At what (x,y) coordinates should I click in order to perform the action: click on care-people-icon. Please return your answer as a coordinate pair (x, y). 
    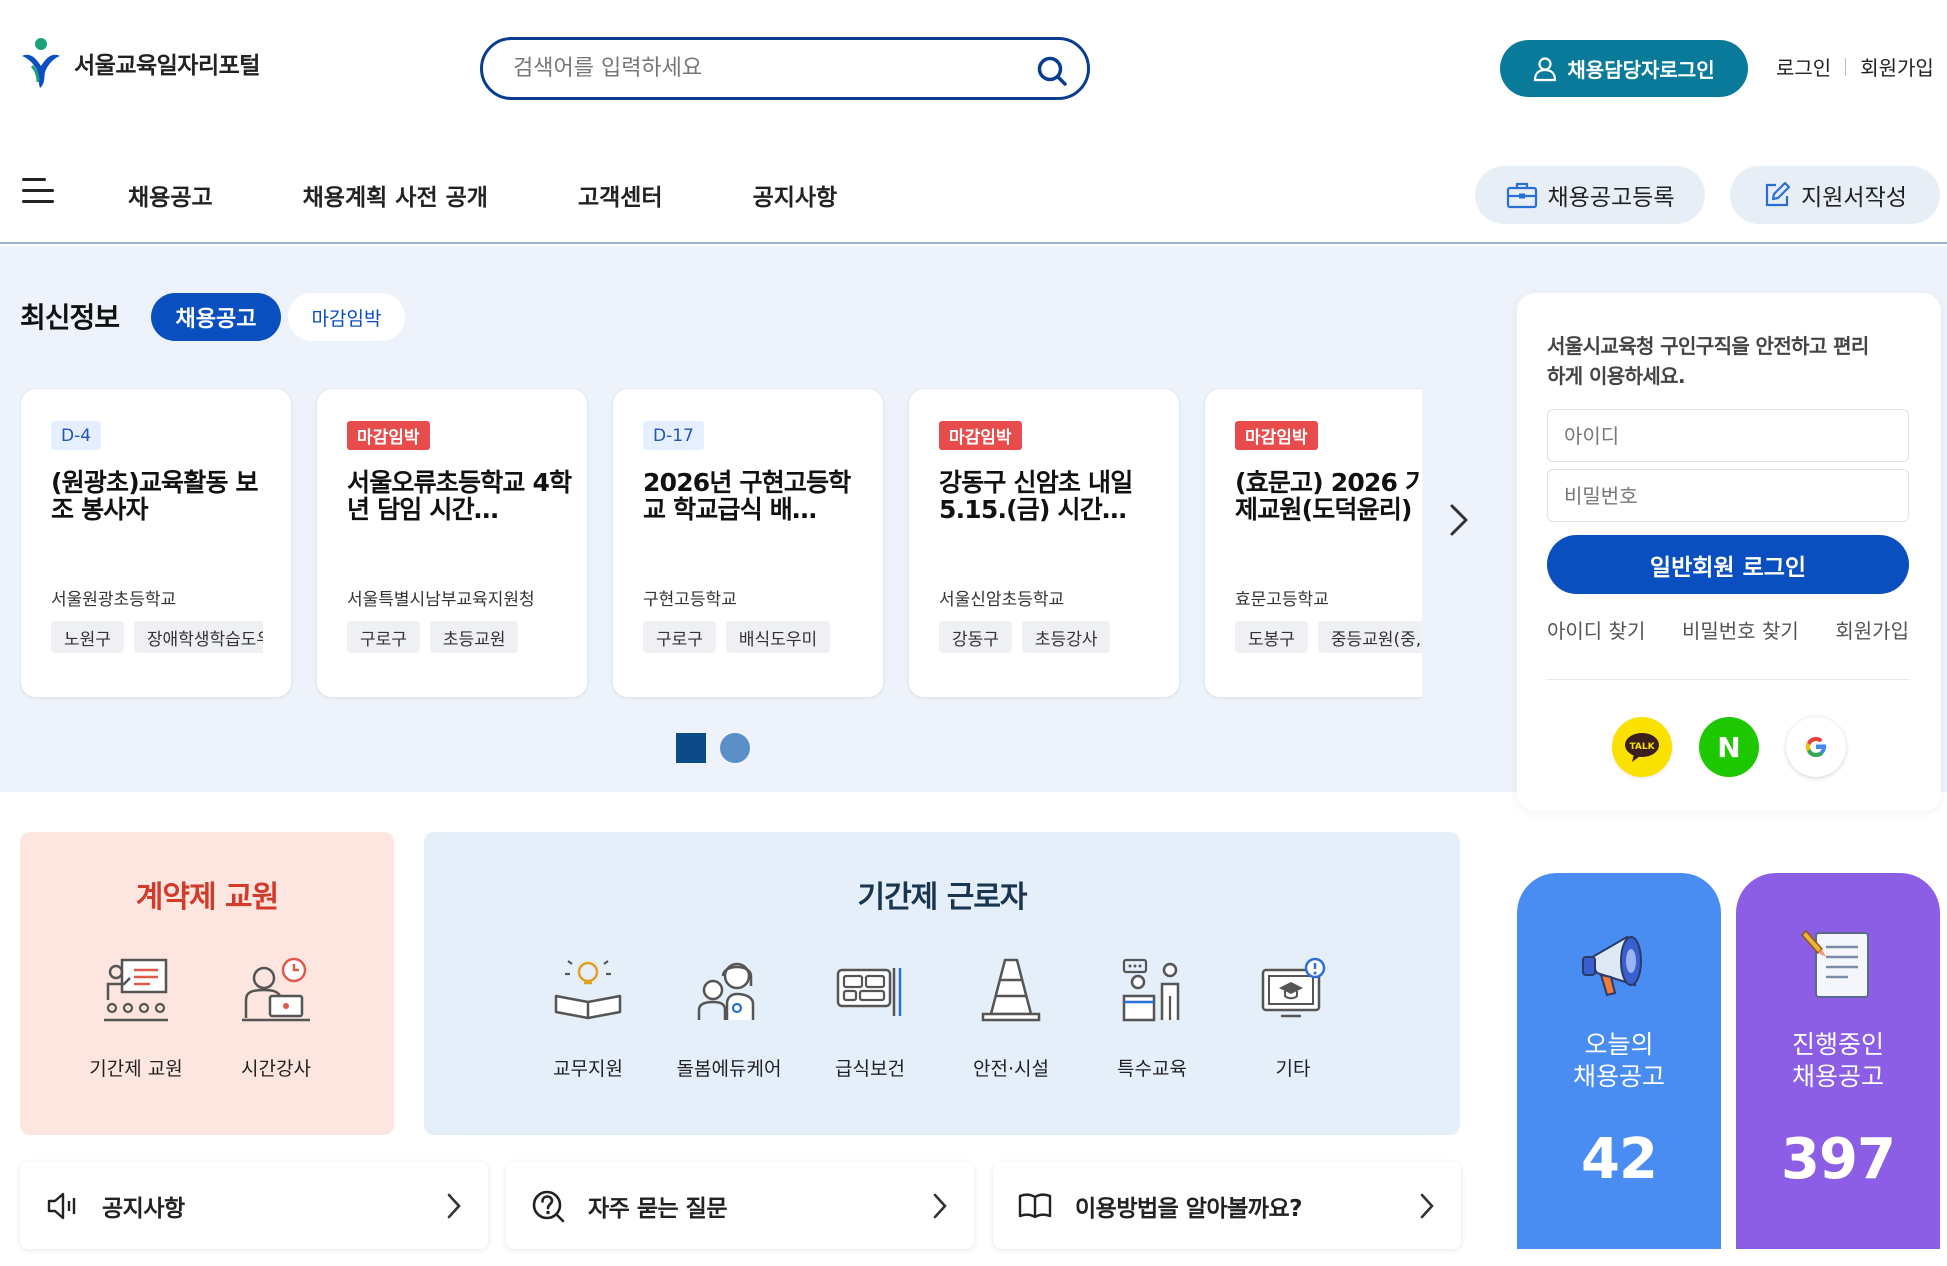
    Looking at the image, I should click on (726, 991).